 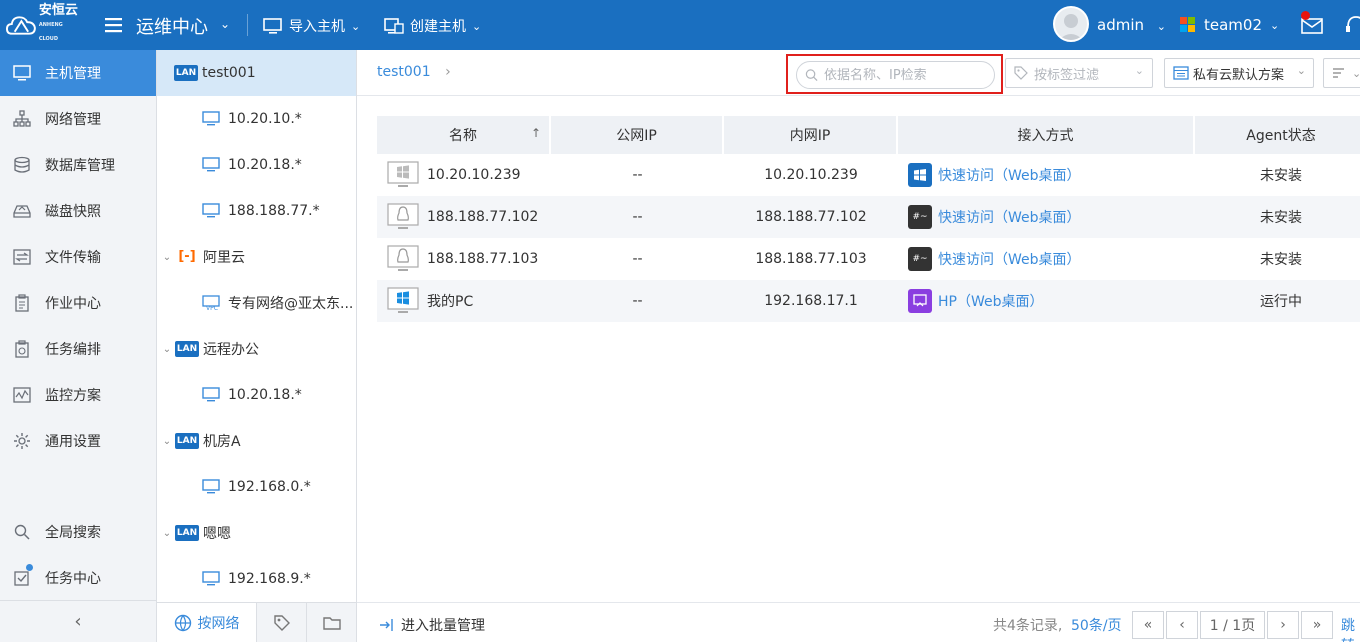 I want to click on windows-host-icon, so click(x=403, y=174).